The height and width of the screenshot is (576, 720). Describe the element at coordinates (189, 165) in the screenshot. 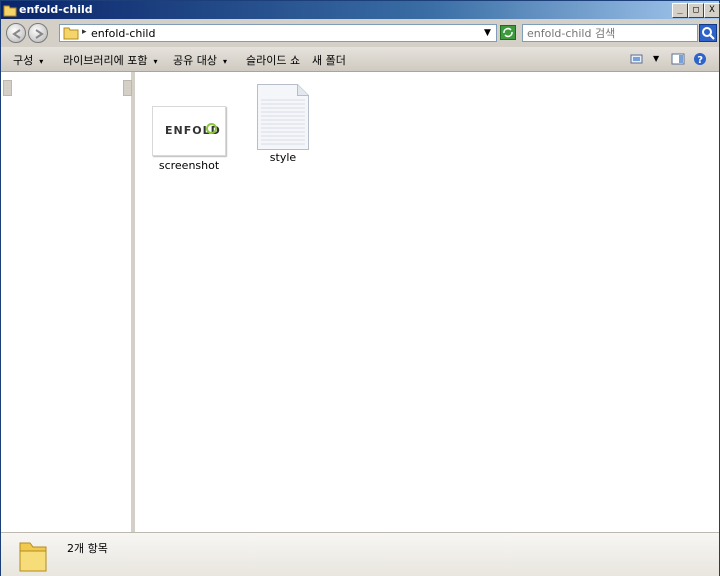

I see `file-name: screenshot` at that location.